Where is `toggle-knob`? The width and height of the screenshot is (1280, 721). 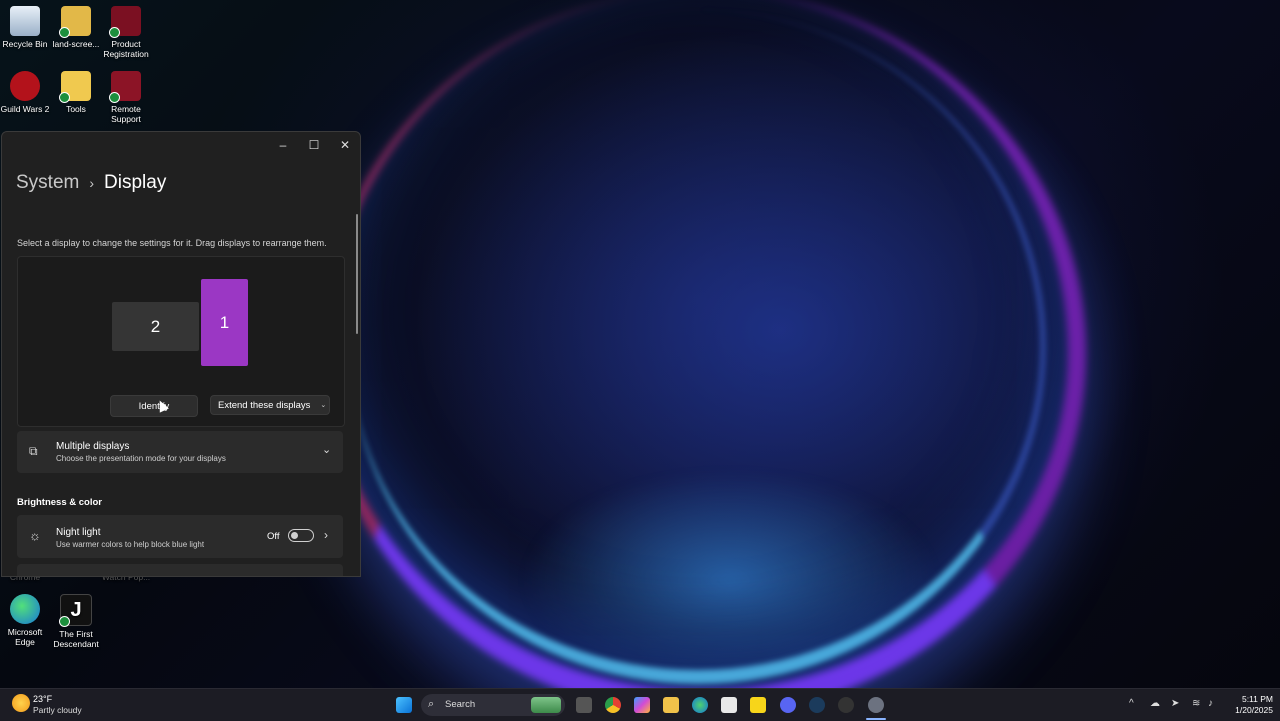 toggle-knob is located at coordinates (294, 535).